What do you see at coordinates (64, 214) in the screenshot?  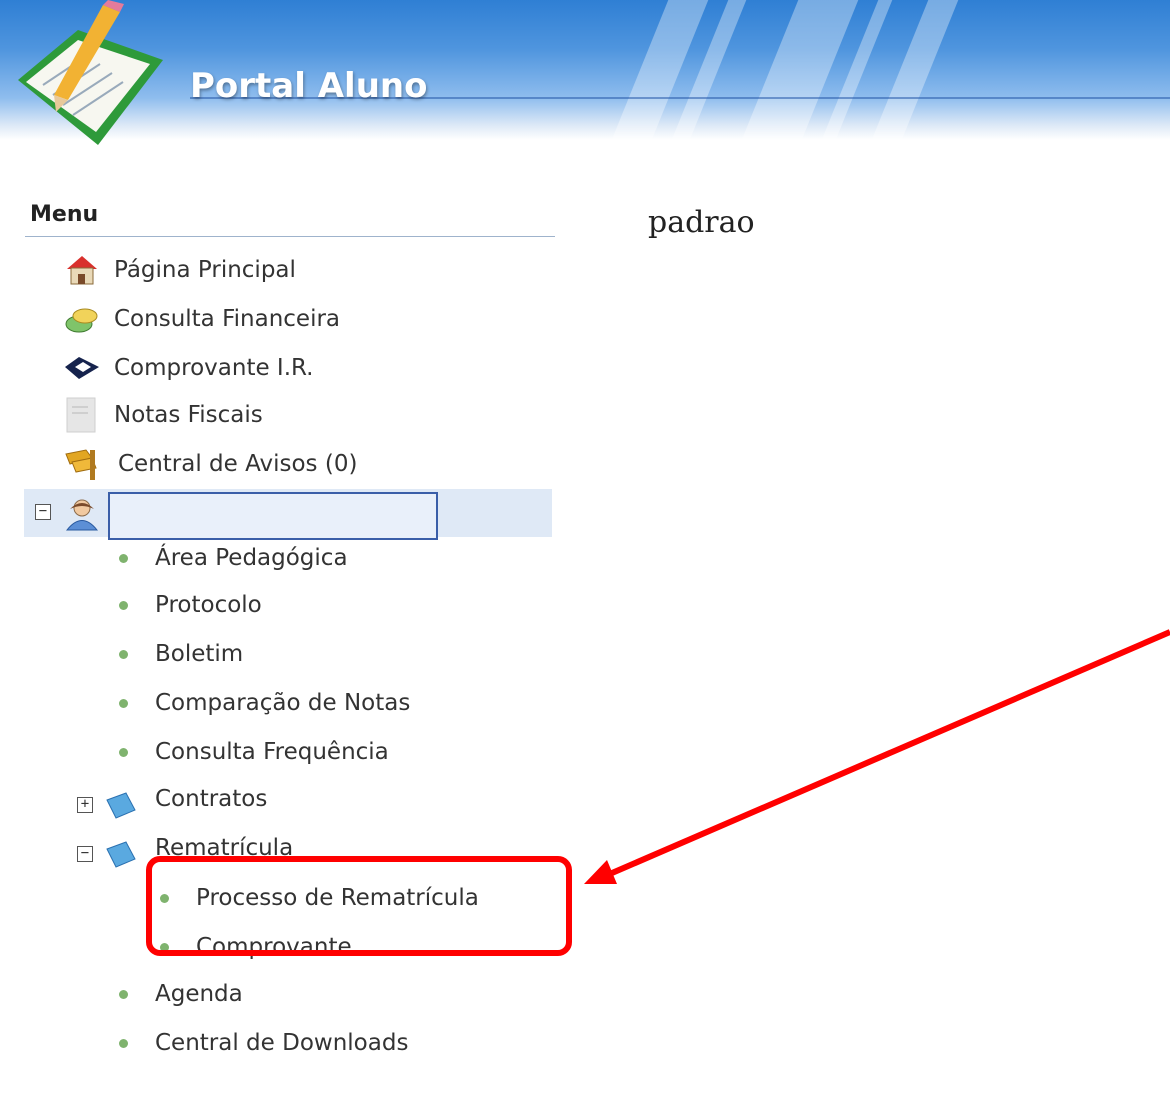 I see `menu-heading: Menu` at bounding box center [64, 214].